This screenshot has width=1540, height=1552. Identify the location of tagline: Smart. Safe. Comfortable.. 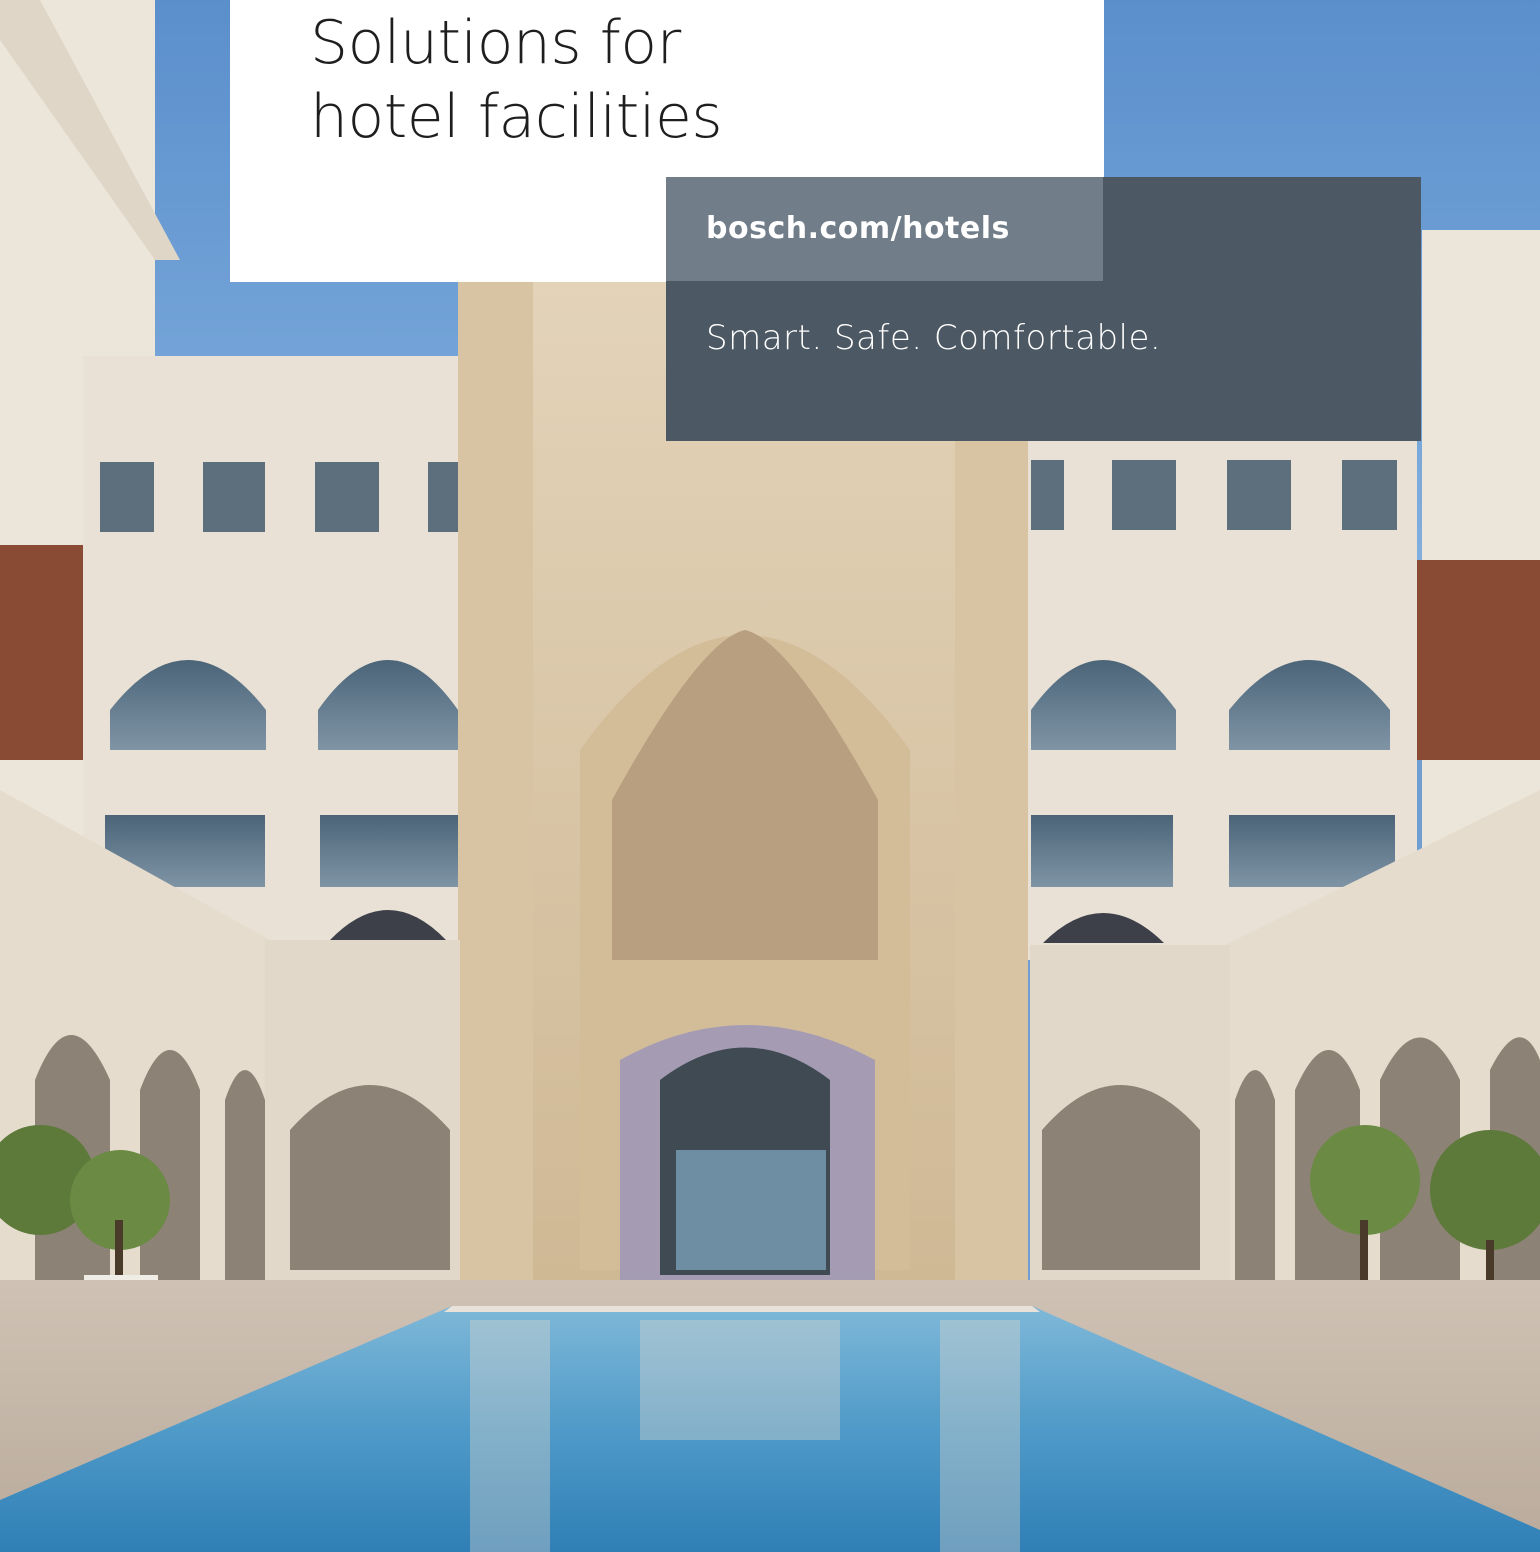
(934, 338).